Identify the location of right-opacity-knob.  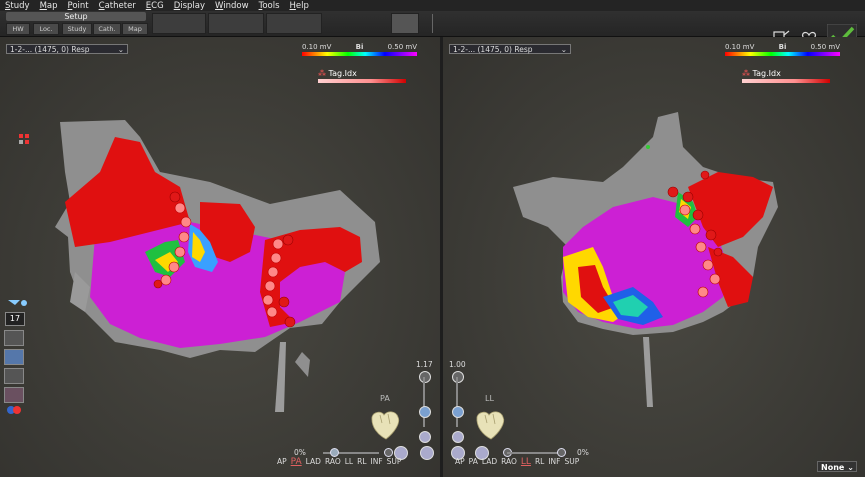
(561, 452).